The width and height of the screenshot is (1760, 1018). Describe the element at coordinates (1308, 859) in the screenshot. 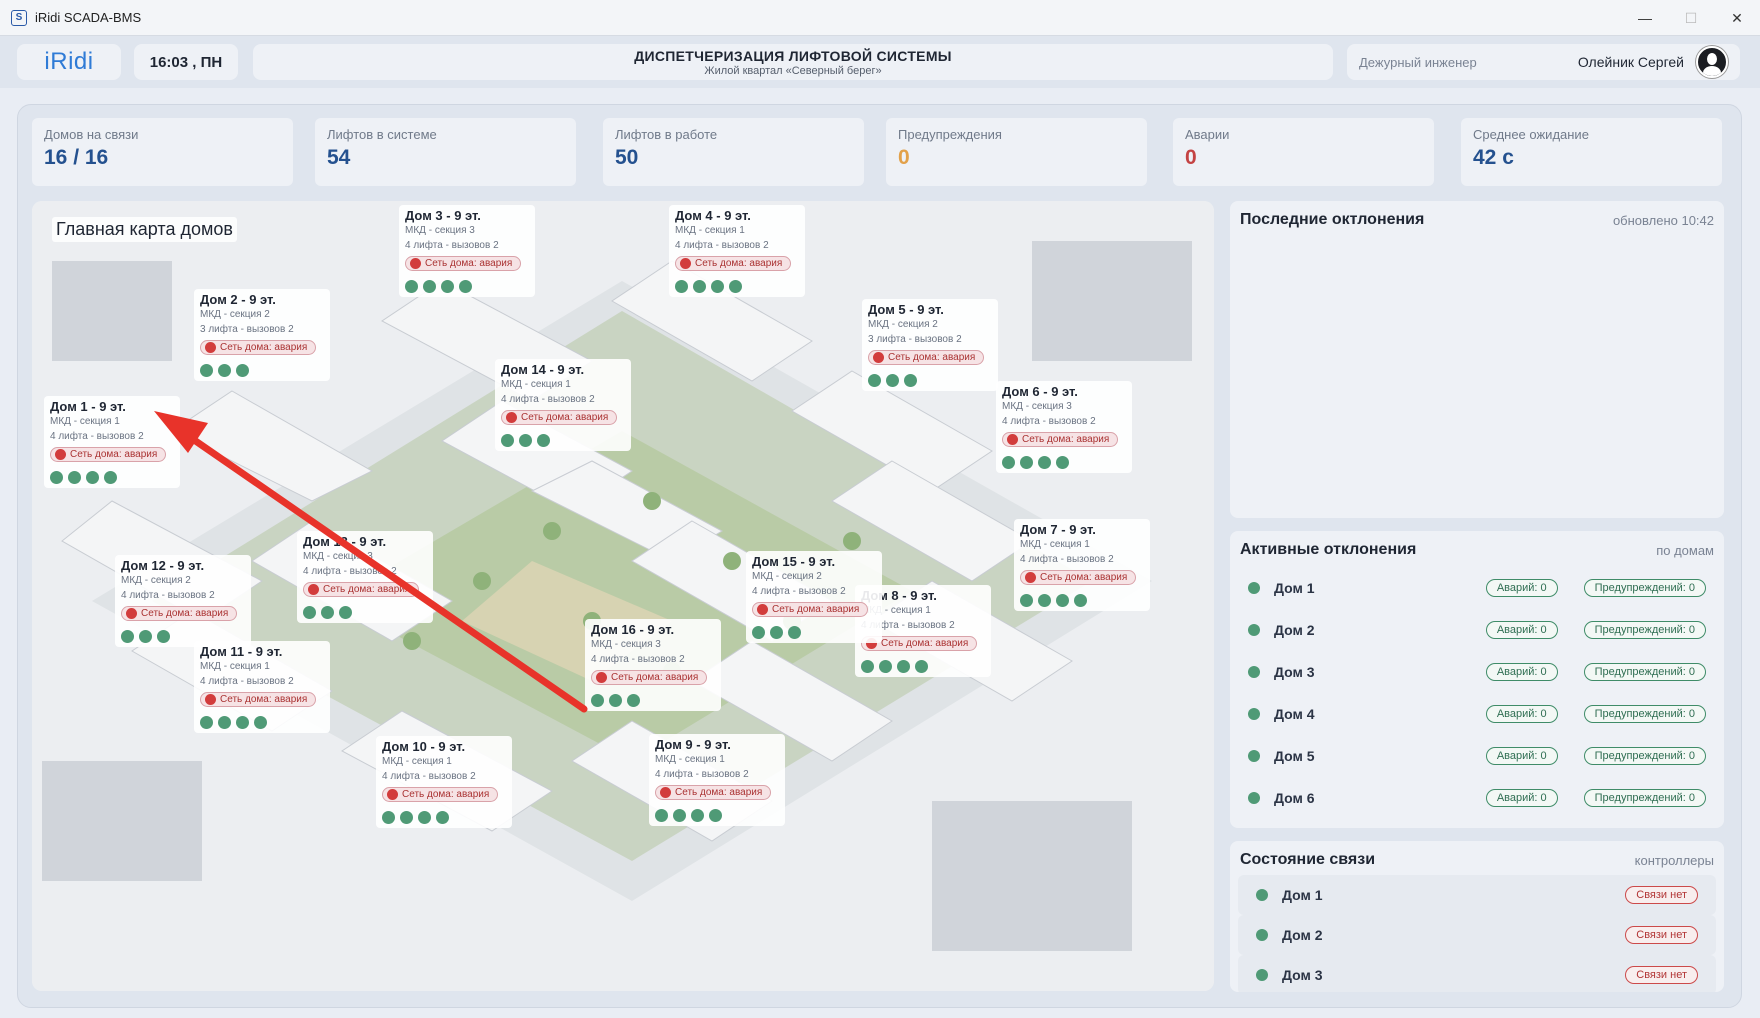

I see `panel-title: Состояние связи` at that location.